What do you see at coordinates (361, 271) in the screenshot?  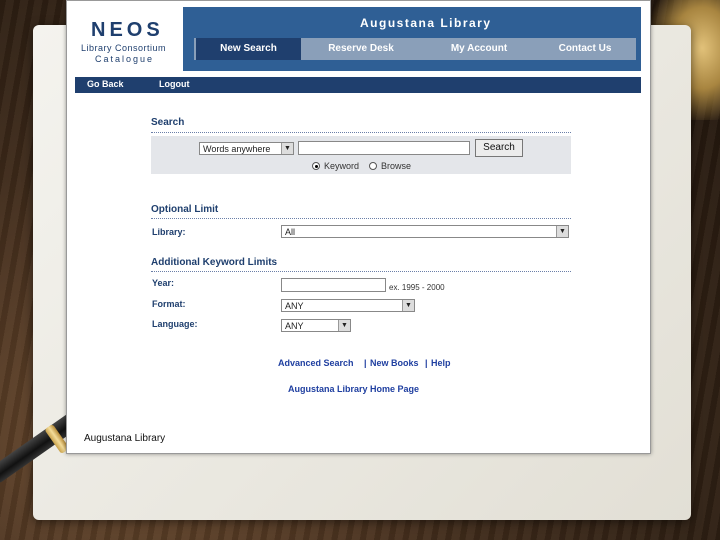 I see `additional-limits-divider` at bounding box center [361, 271].